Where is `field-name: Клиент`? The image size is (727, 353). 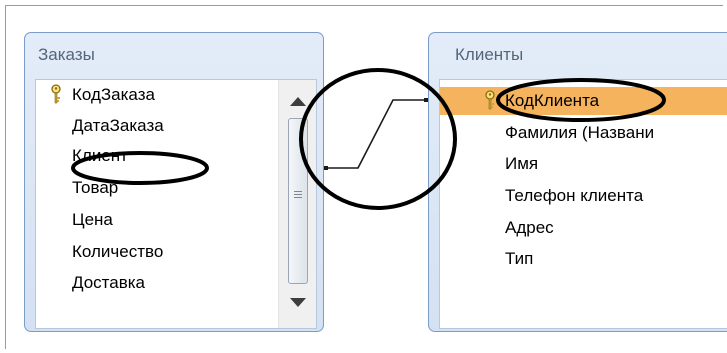
field-name: Клиент is located at coordinates (100, 155).